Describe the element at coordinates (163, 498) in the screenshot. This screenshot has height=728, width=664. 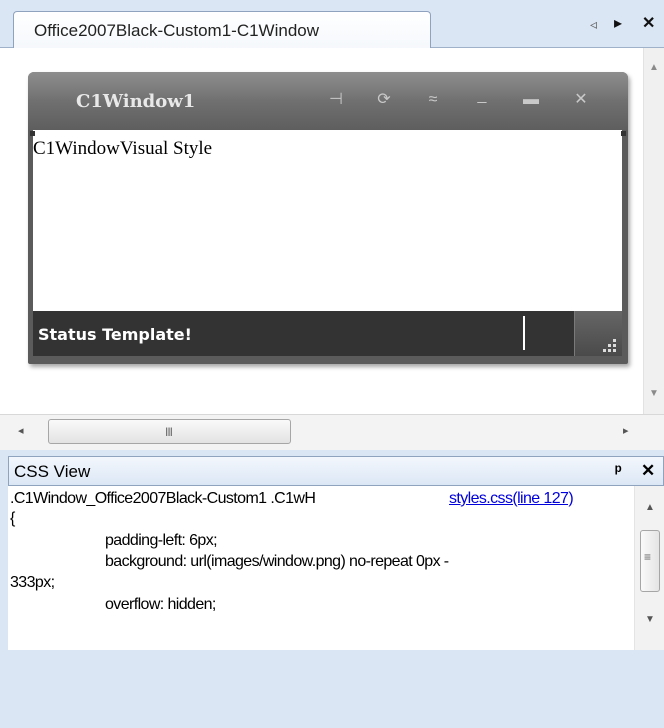
I see `css-selector: .C1Window_Office2007Black-Custom1 .C1wH` at that location.